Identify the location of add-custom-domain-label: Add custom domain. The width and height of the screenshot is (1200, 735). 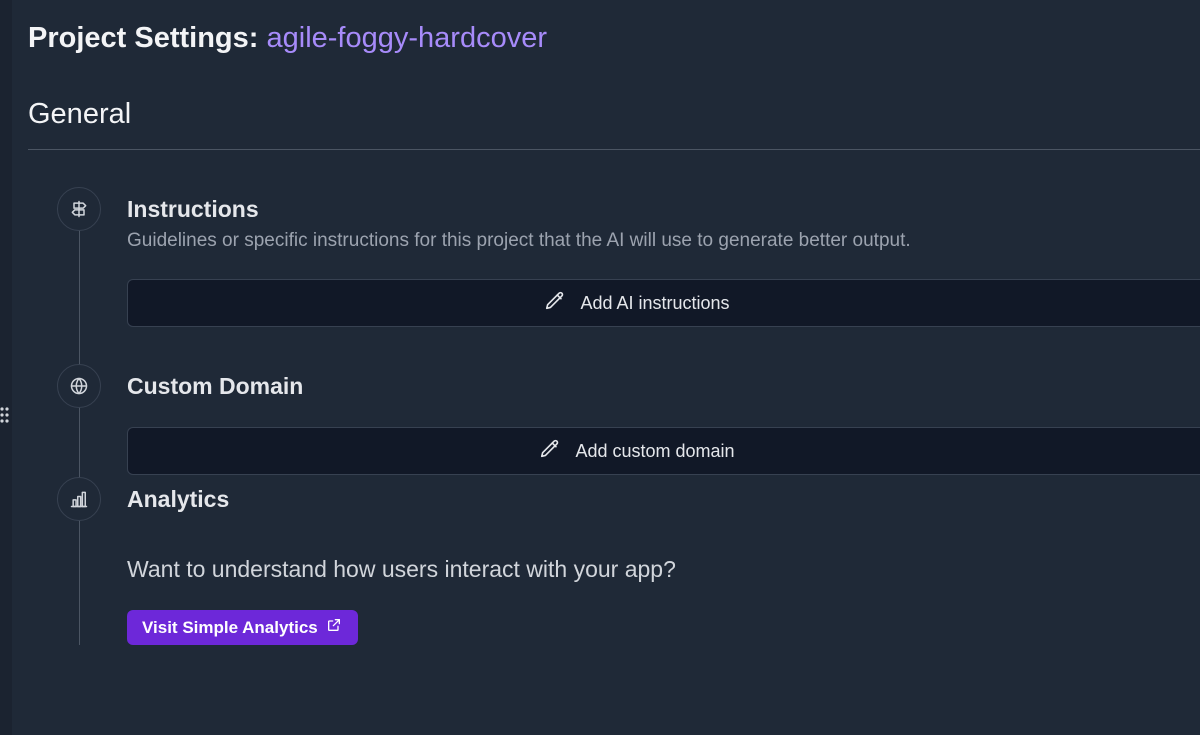
(655, 450).